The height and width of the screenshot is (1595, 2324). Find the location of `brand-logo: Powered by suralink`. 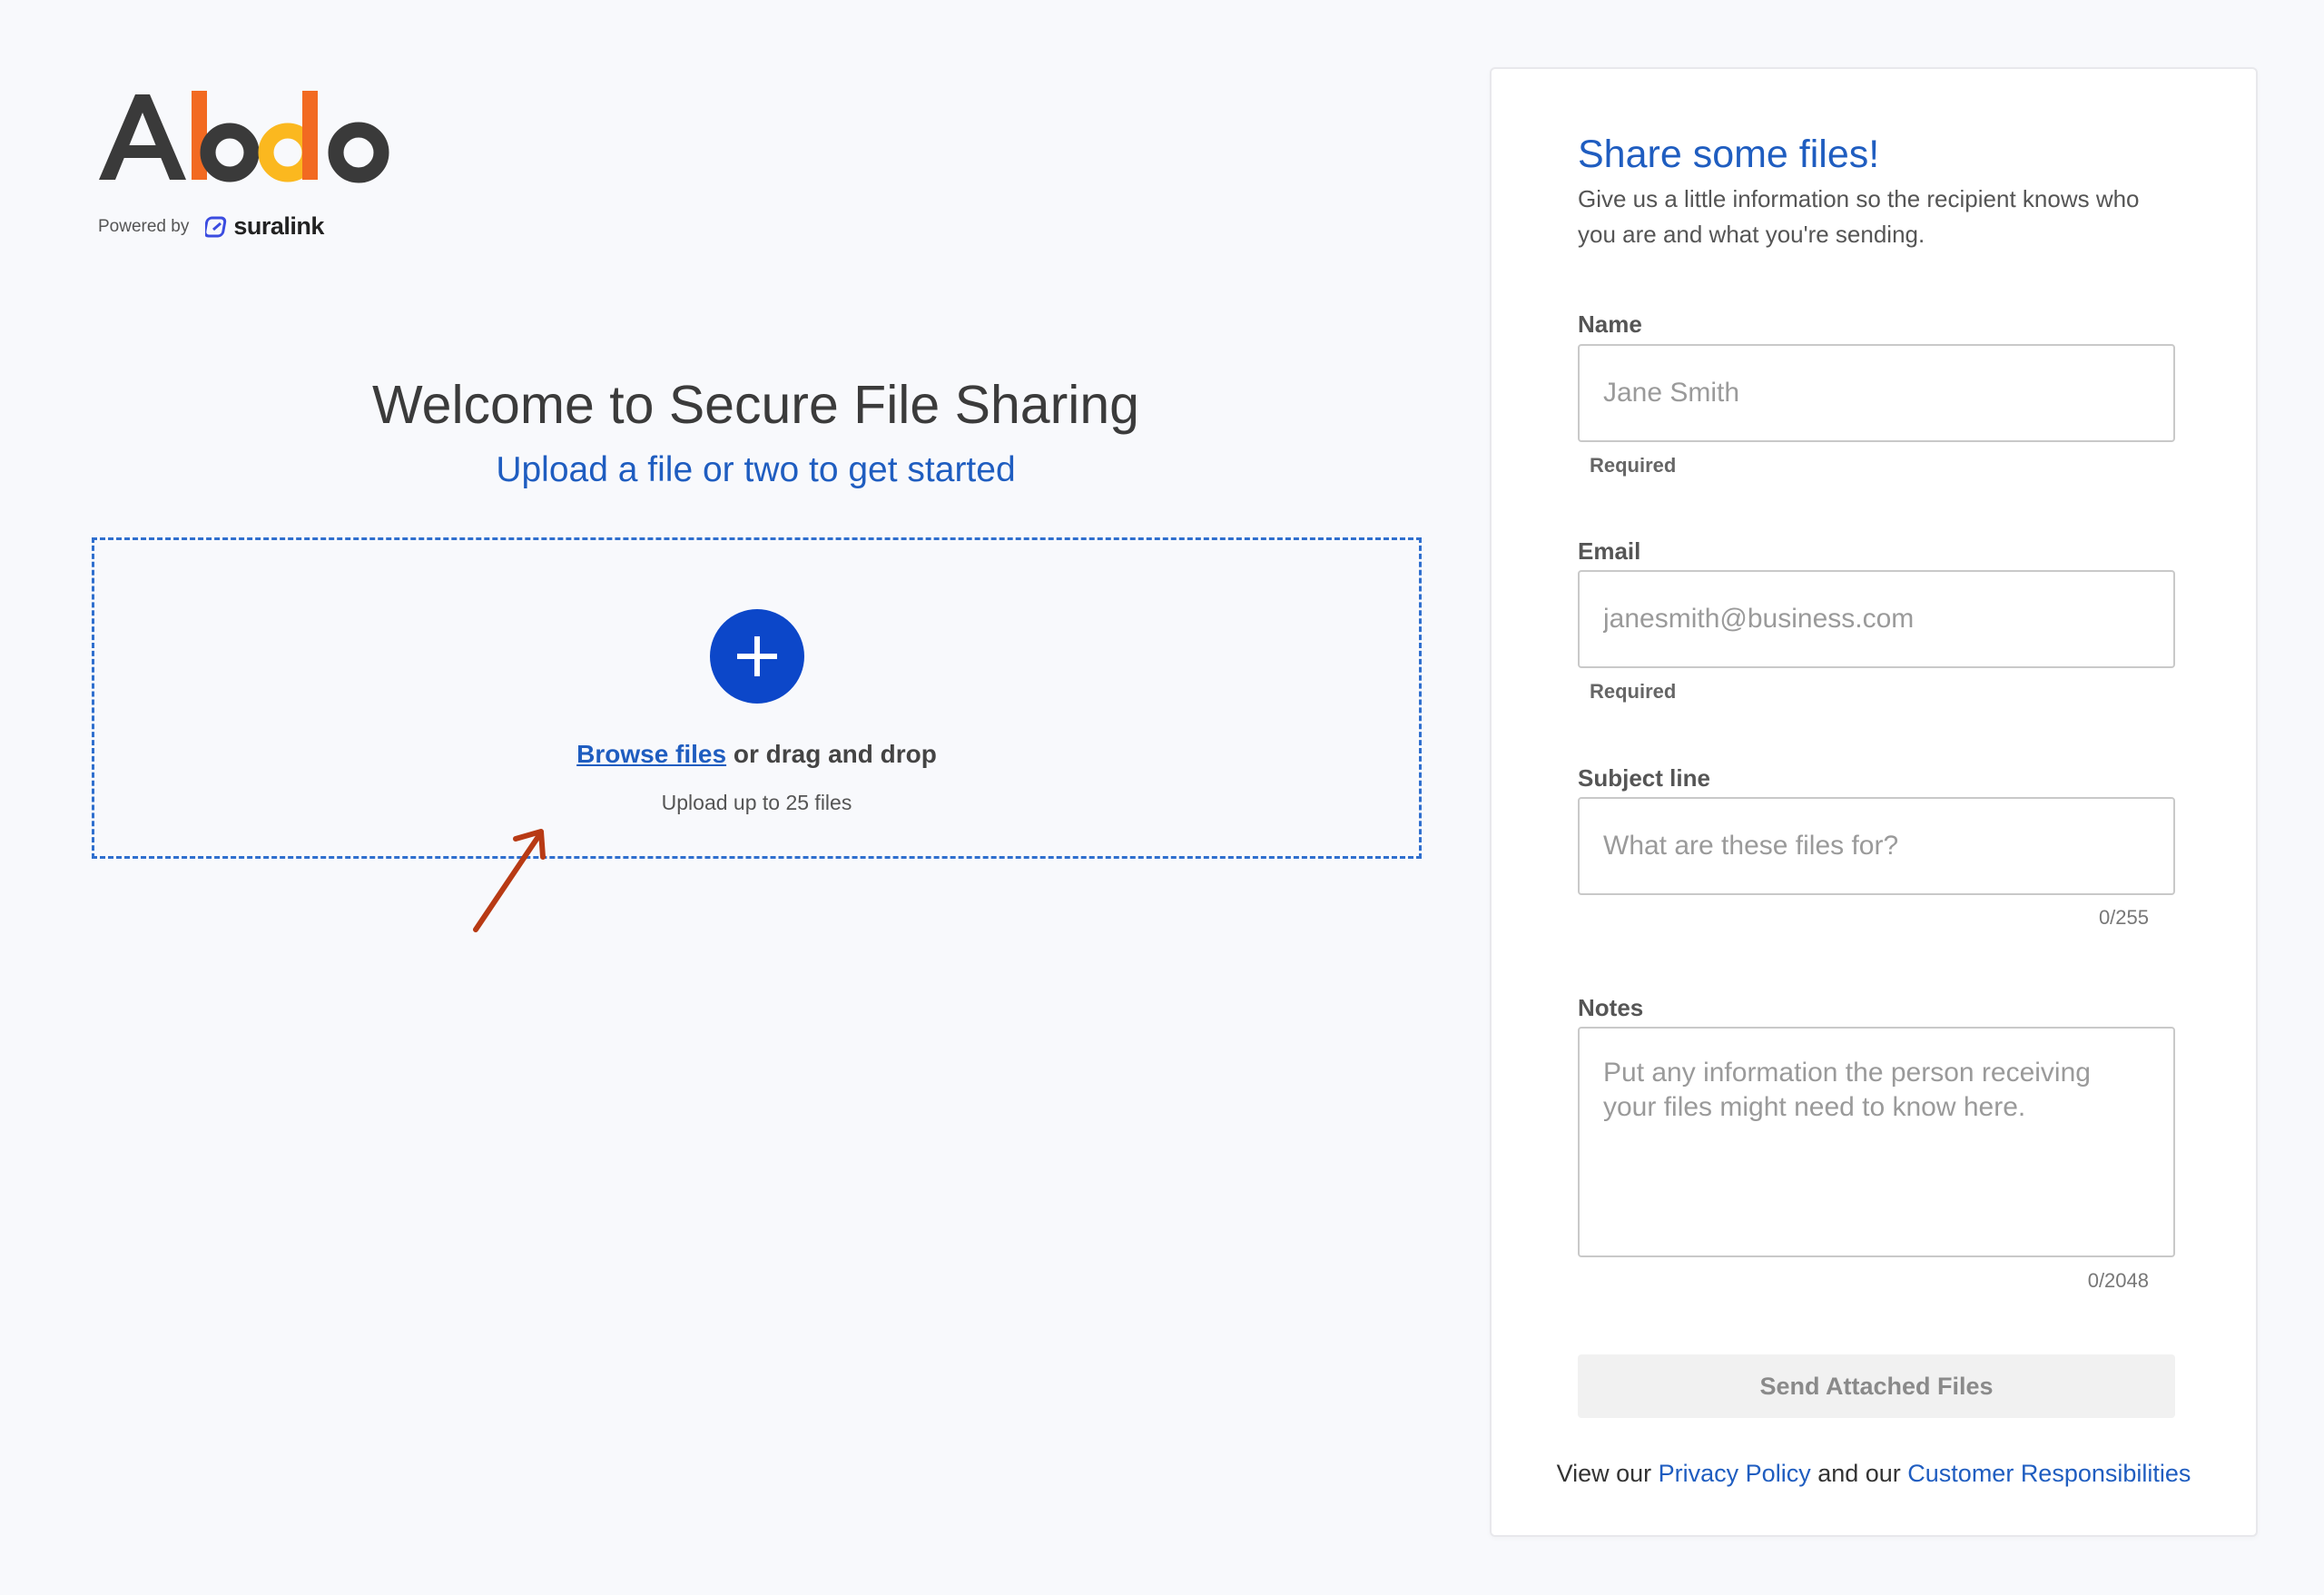

brand-logo: Powered by suralink is located at coordinates (249, 164).